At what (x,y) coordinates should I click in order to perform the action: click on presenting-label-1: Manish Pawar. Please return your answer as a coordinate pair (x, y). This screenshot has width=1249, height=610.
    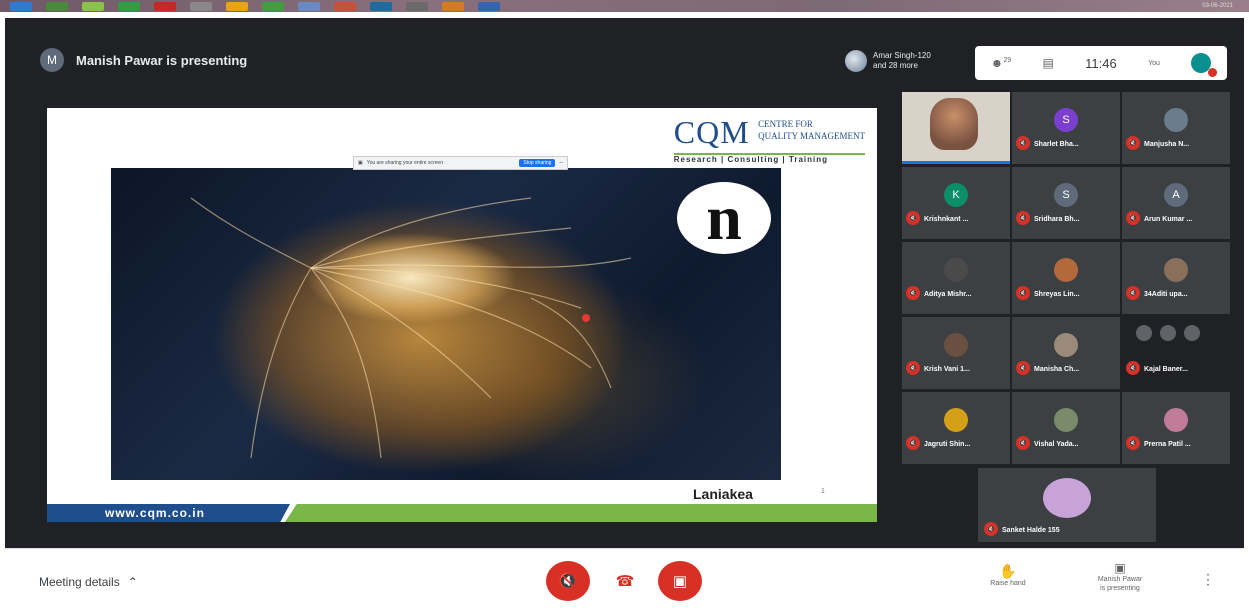
    Looking at the image, I should click on (1120, 579).